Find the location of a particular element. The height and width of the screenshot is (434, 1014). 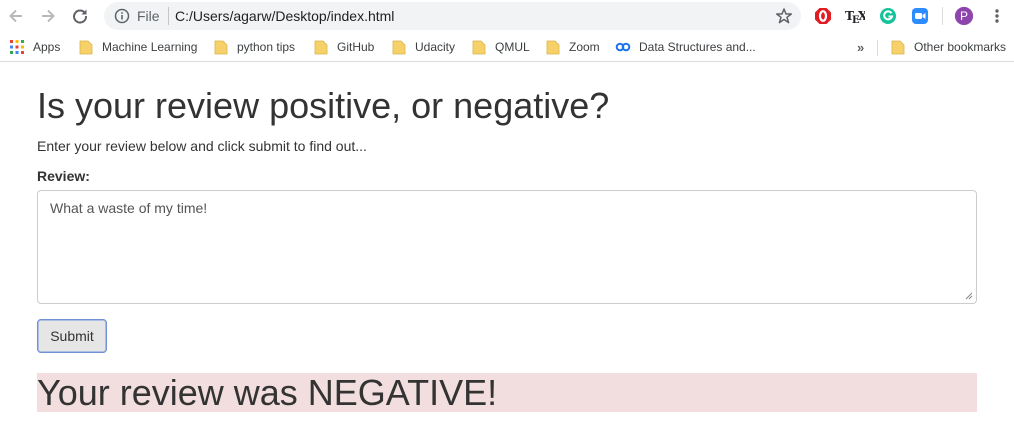

bookmark-label: Apps is located at coordinates (47, 47).